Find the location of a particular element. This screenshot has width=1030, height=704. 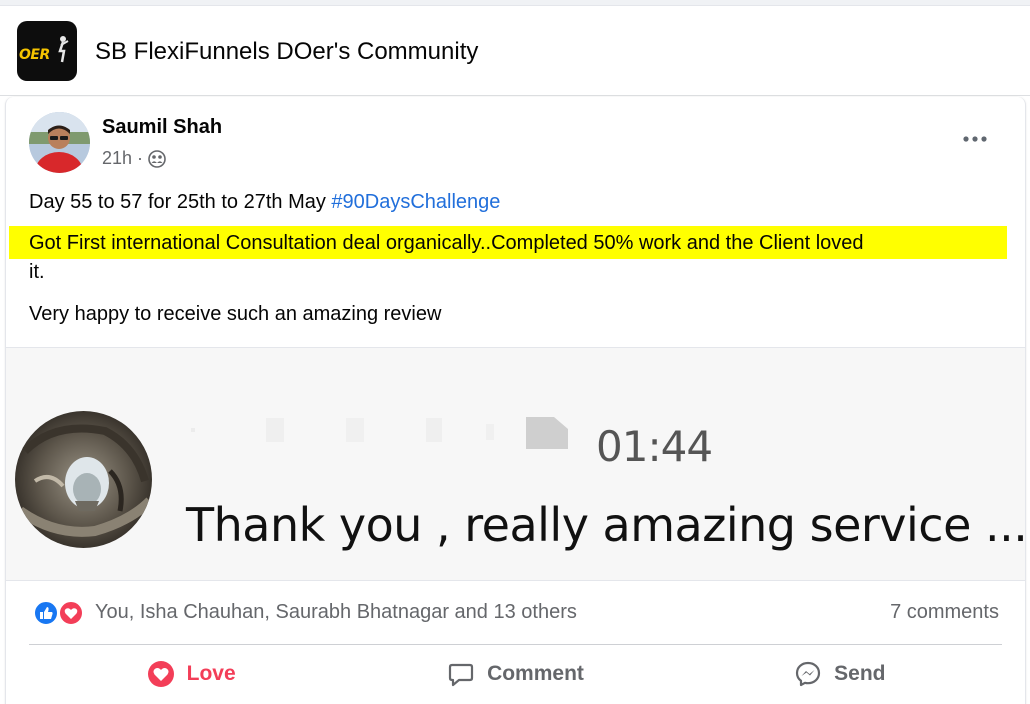

file-icon is located at coordinates (547, 433).